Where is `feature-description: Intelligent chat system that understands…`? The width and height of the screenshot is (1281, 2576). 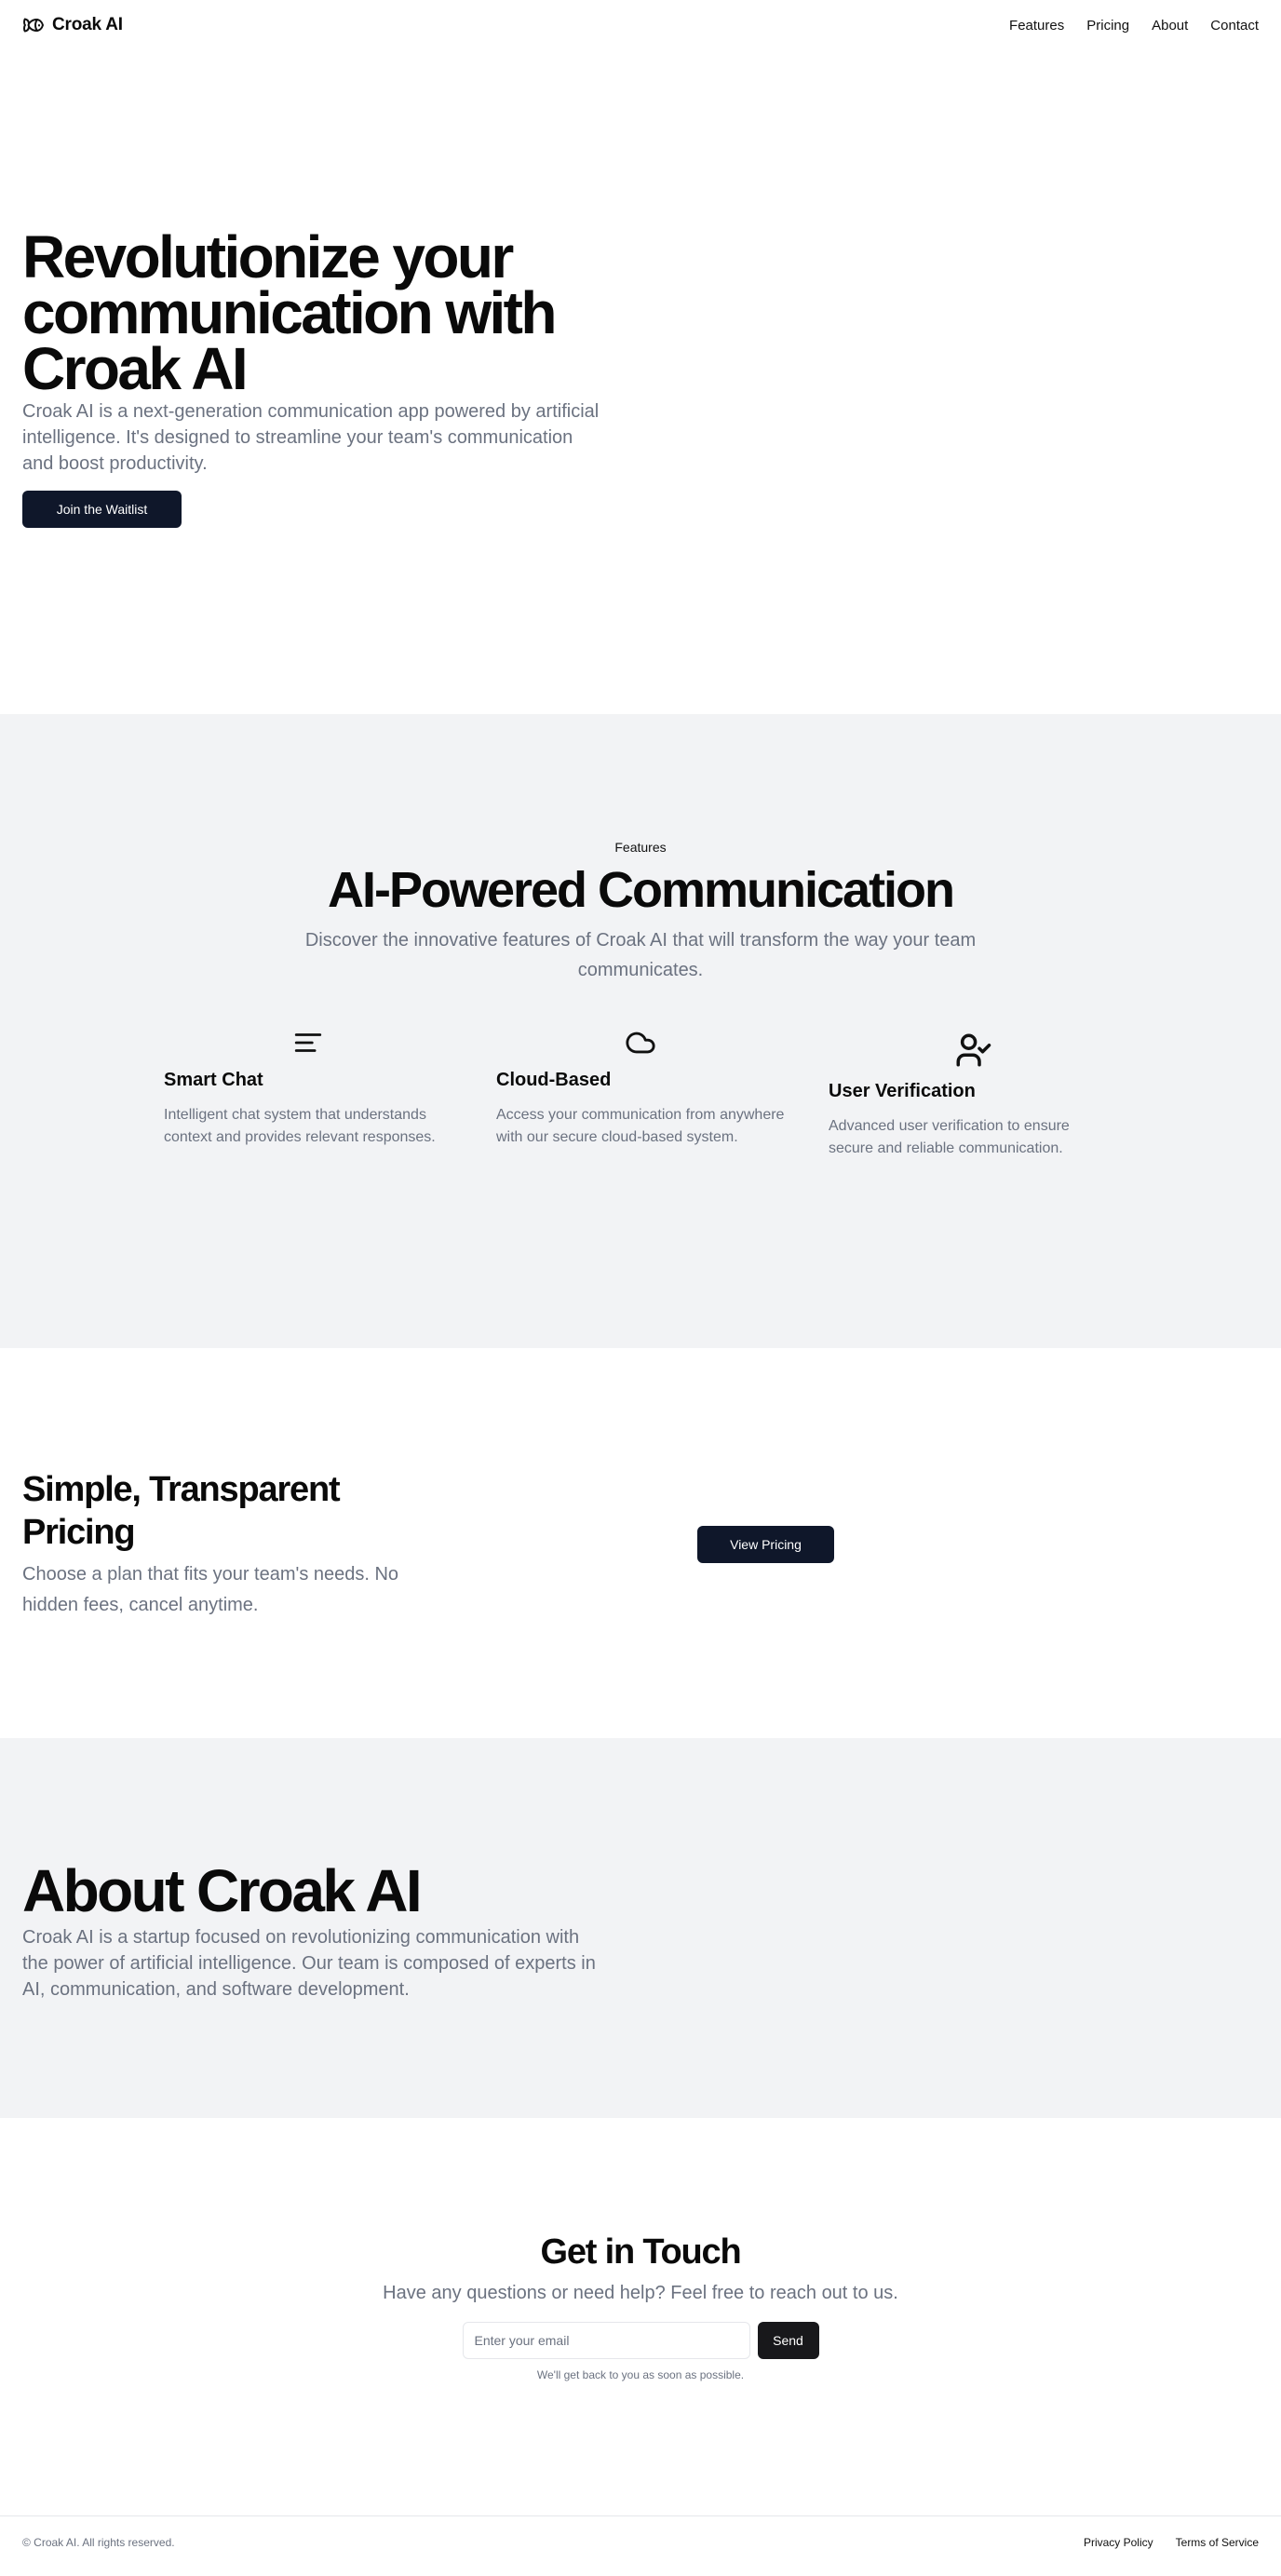
feature-description: Intelligent chat system that understands… is located at coordinates (300, 1126).